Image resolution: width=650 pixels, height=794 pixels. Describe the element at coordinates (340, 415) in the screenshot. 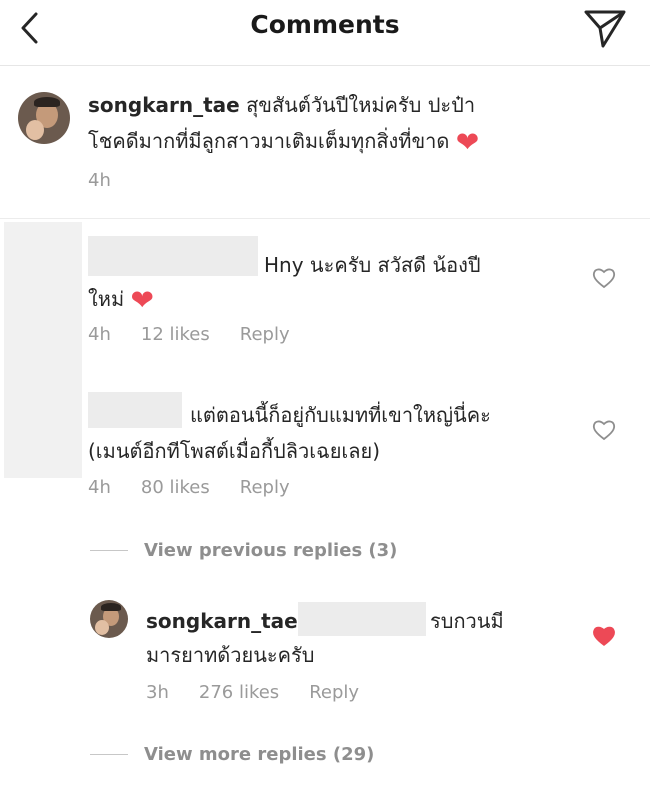

I see `comment-2-line-1: แต่ตอนนี้ก็อยู่กับแมทที่เขาใหญ่นี่คะ` at that location.